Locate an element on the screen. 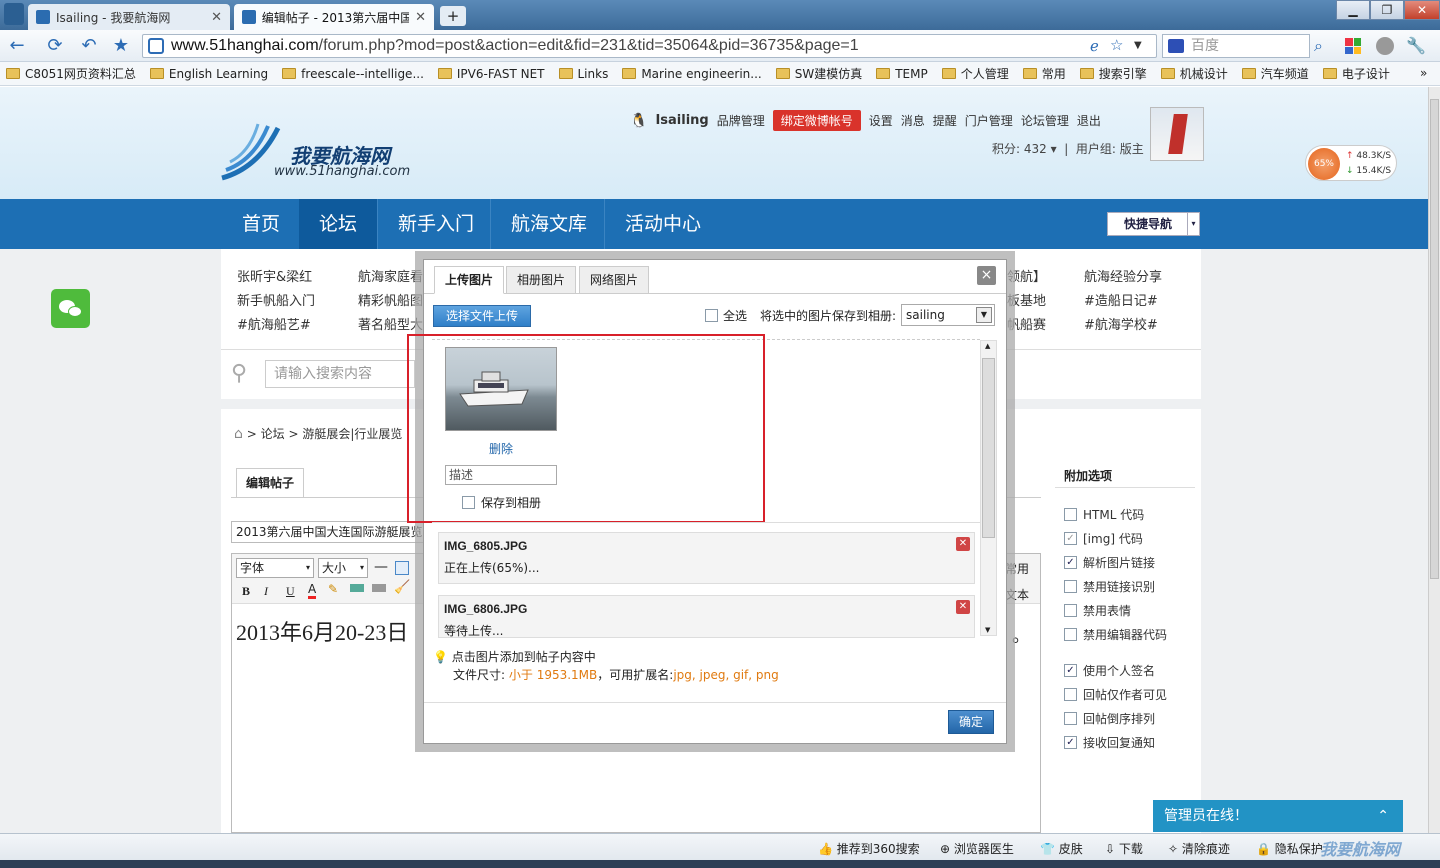  favorite-star-icon: ★ is located at coordinates (121, 46).